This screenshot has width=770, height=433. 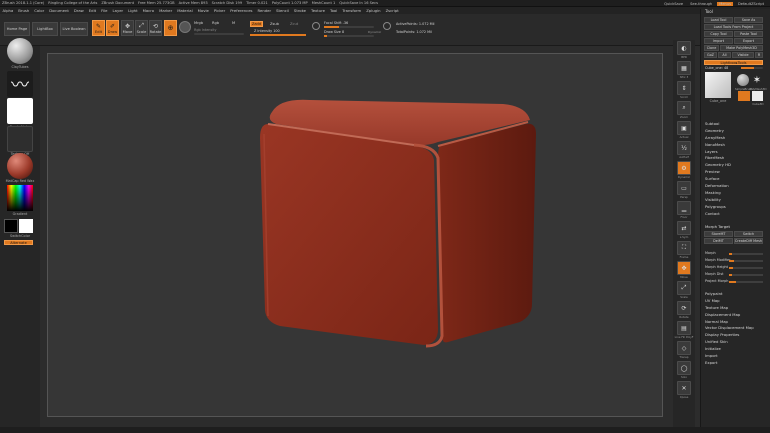 What do you see at coordinates (718, 234) in the screenshot?
I see `store-mt-button: StoreMT` at bounding box center [718, 234].